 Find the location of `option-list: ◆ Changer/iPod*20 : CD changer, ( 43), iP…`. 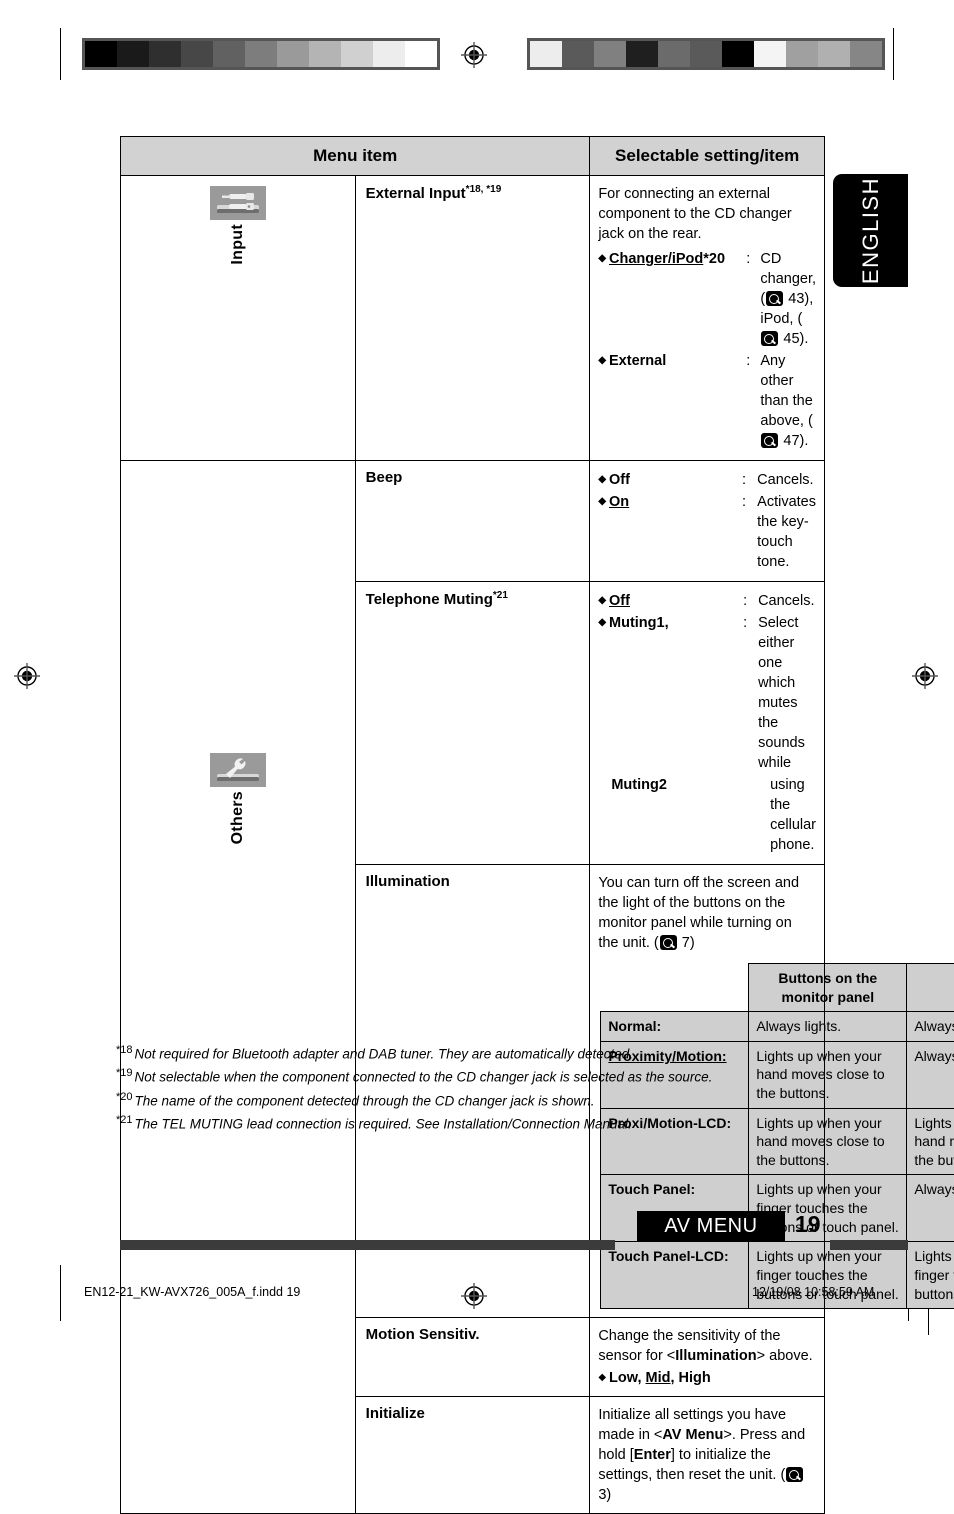

option-list: ◆ Changer/iPod*20 : CD changer, ( 43), iP… is located at coordinates (707, 350).